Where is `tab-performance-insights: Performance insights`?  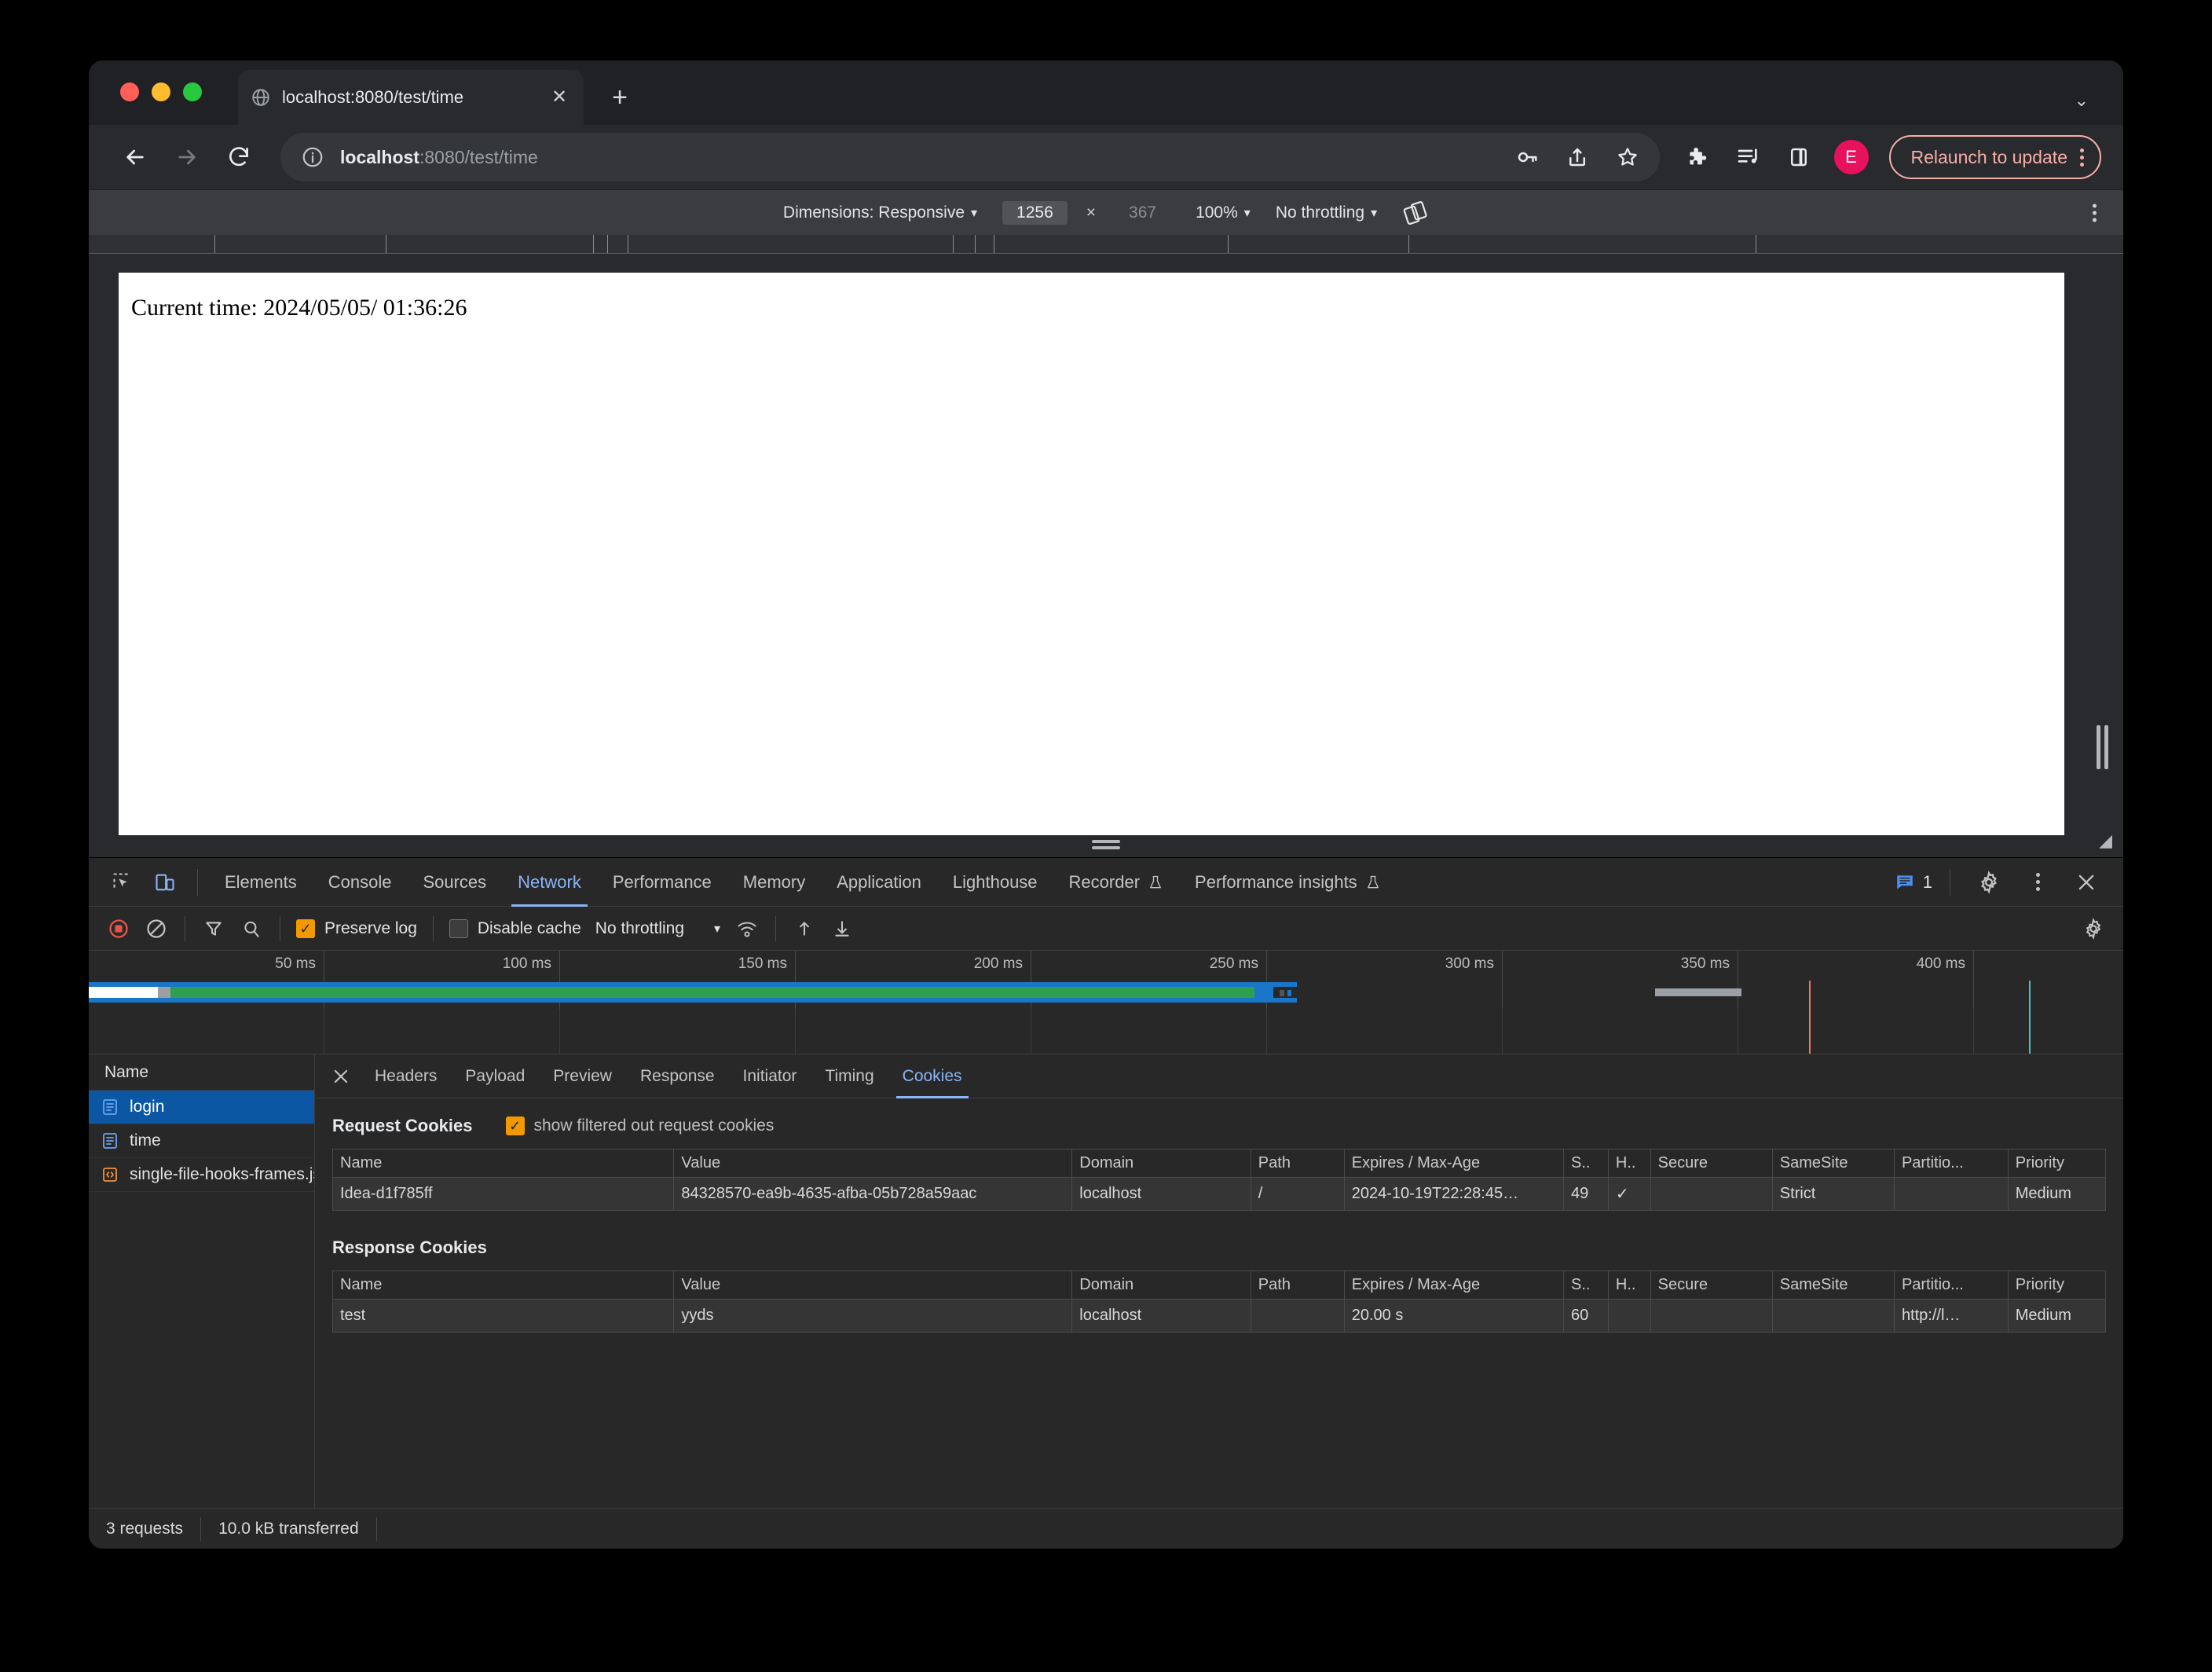
tab-performance-insights: Performance insights is located at coordinates (1288, 882).